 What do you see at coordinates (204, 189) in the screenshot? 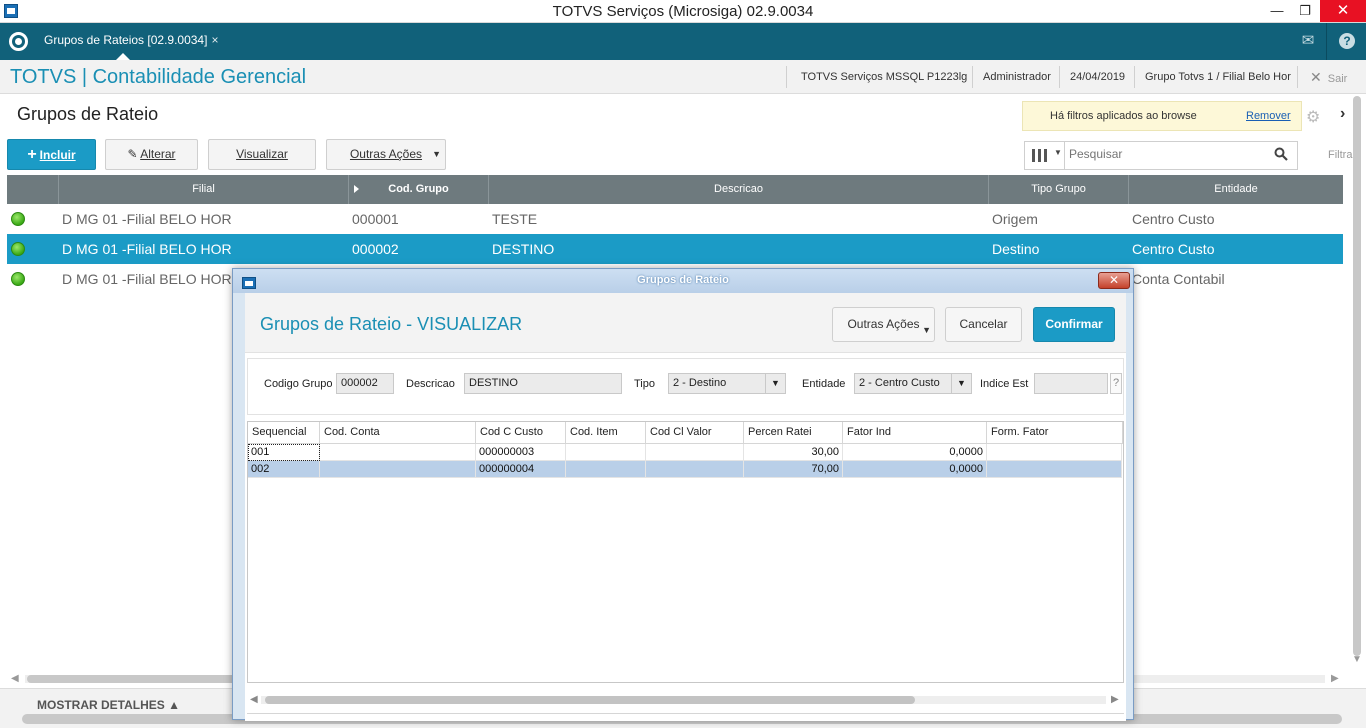
I see `column-header-filial: Filial` at bounding box center [204, 189].